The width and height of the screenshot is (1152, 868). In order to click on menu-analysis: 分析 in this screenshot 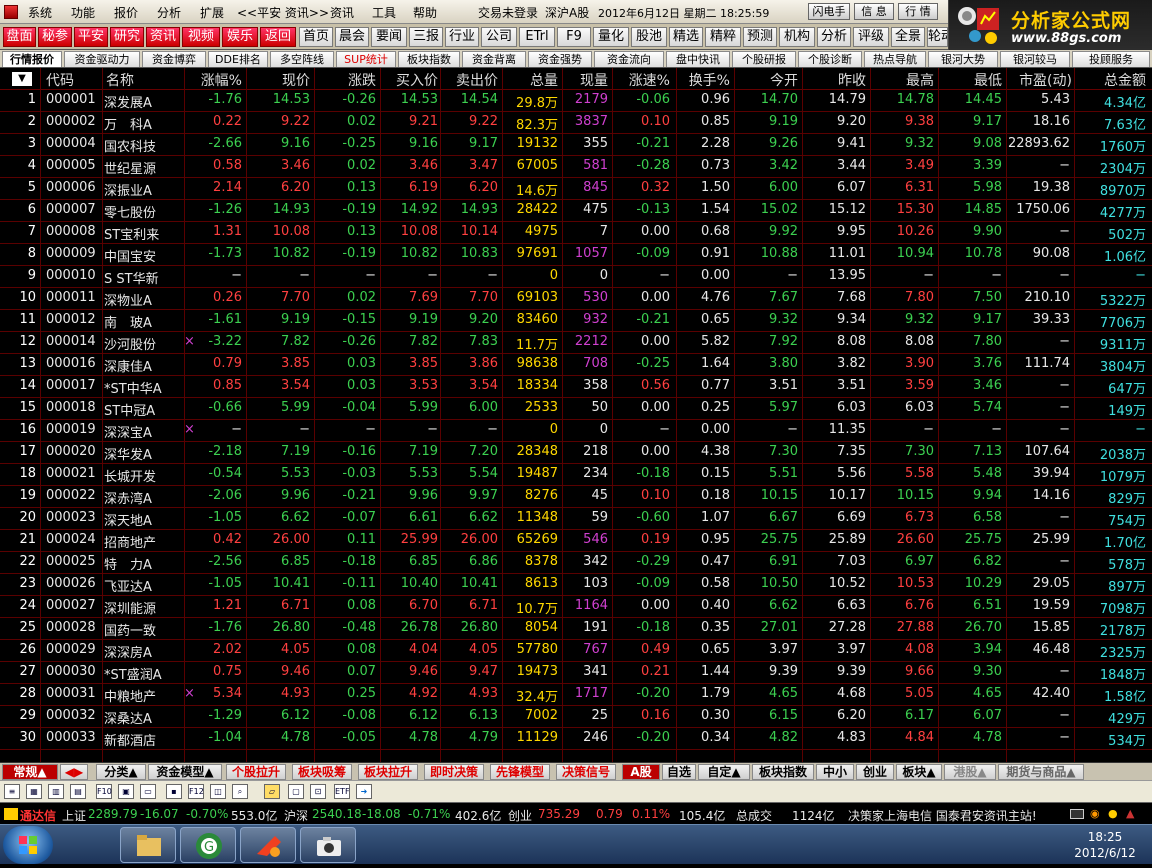, I will do `click(169, 12)`.